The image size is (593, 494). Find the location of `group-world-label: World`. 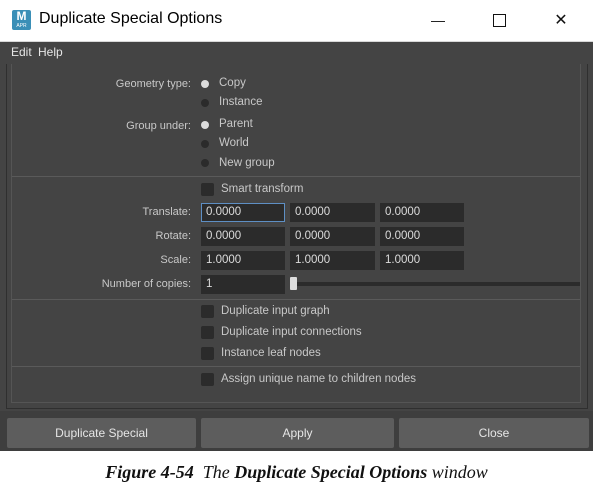

group-world-label: World is located at coordinates (234, 143).